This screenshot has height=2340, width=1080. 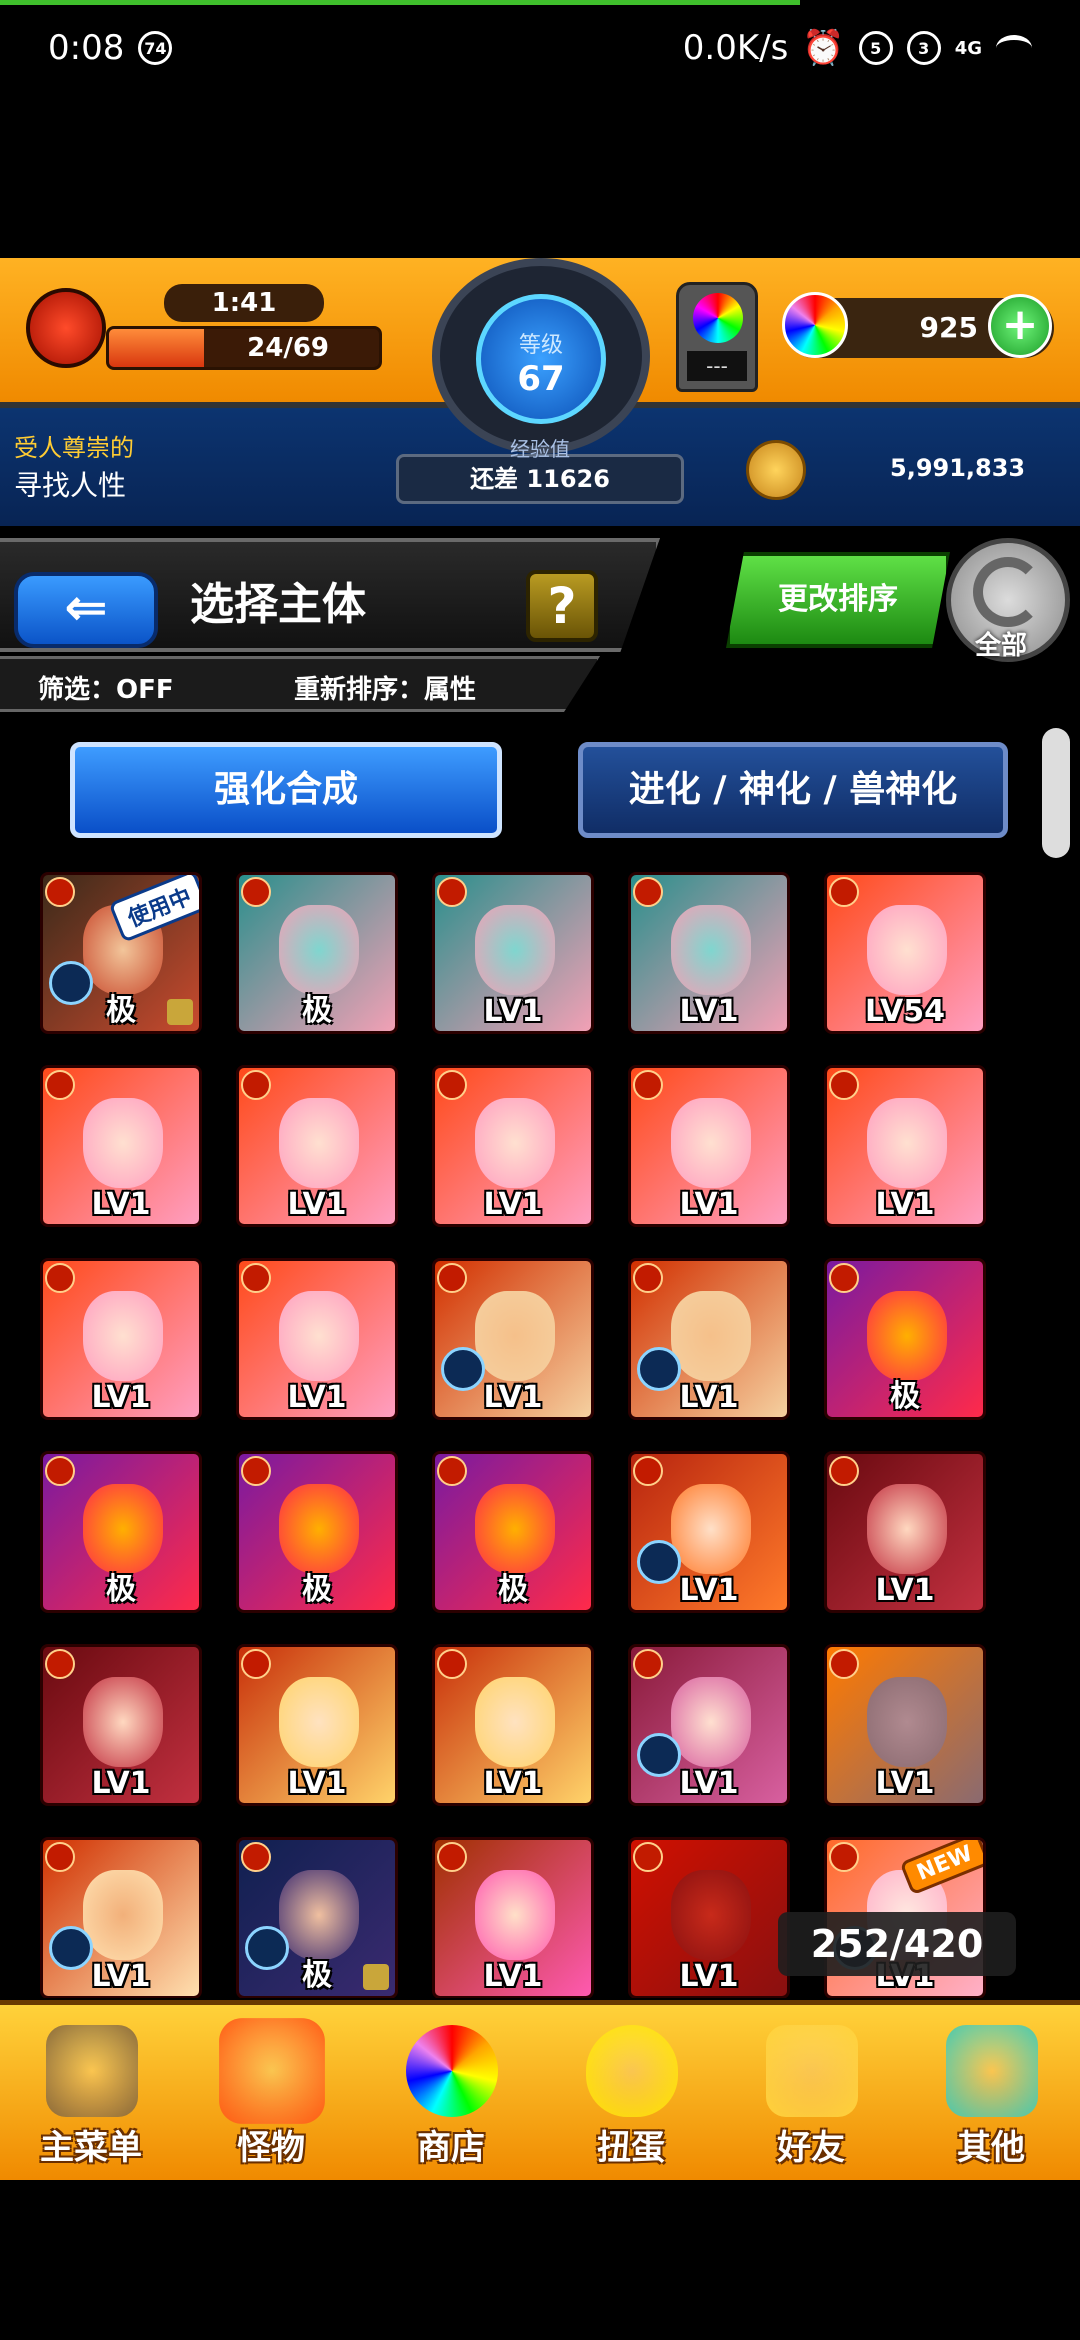 What do you see at coordinates (451, 2095) in the screenshot?
I see `nav-item-orb-shop: 商店` at bounding box center [451, 2095].